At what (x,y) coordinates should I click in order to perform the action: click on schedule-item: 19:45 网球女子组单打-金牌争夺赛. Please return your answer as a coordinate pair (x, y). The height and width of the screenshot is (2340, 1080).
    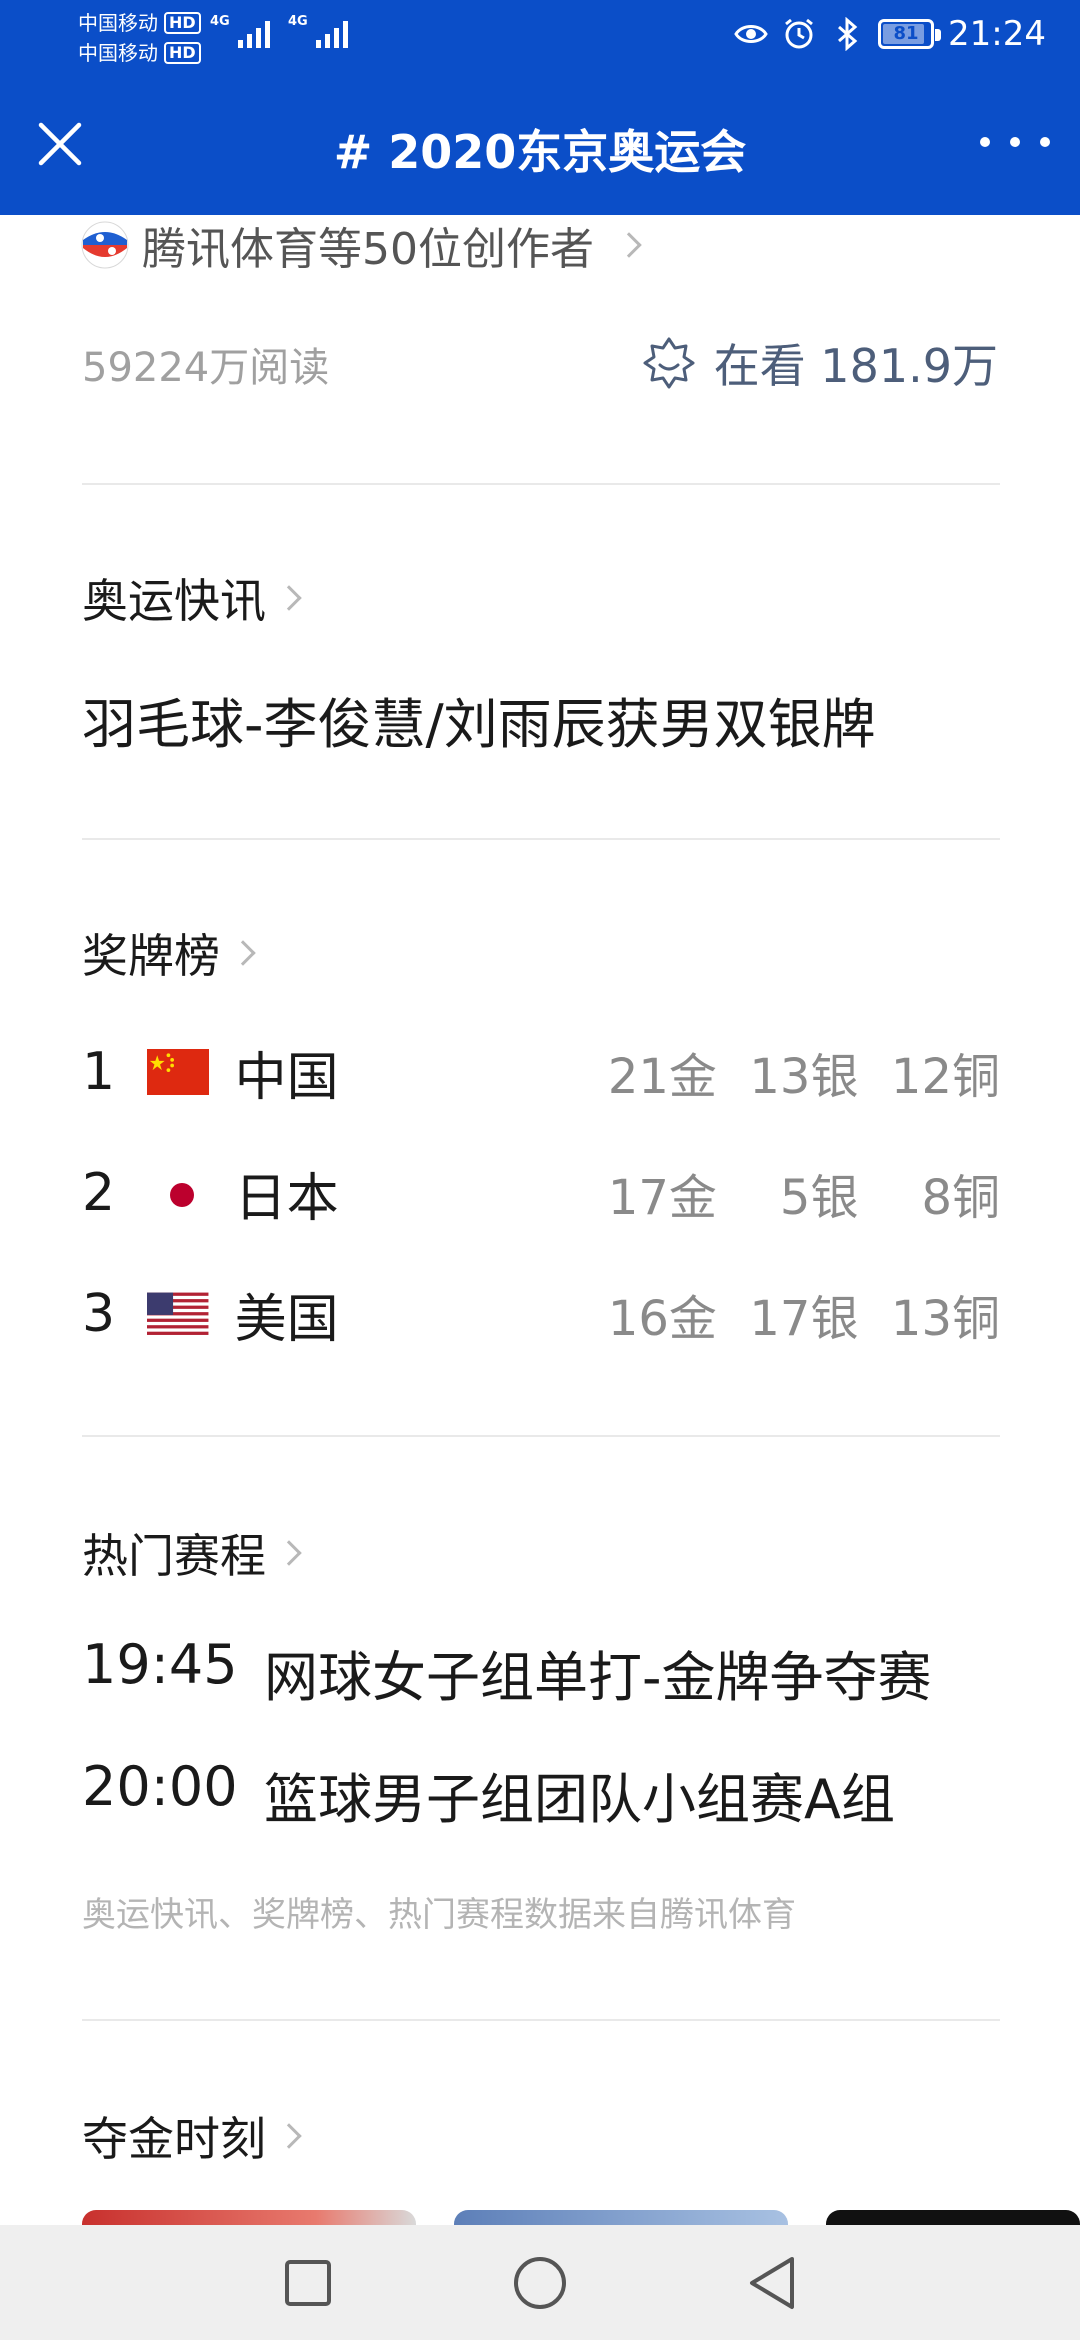
    Looking at the image, I should click on (506, 1672).